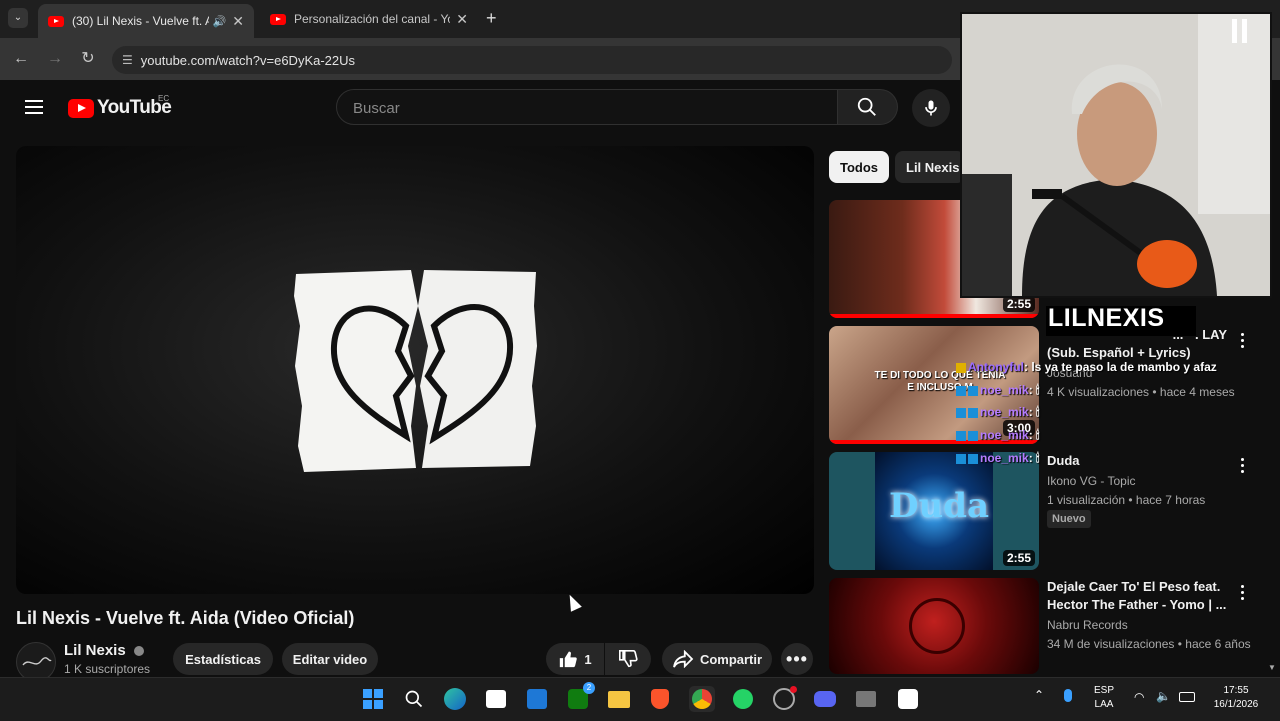 This screenshot has height=721, width=1280. Describe the element at coordinates (580, 697) in the screenshot. I see `xbox-icon: 2` at that location.